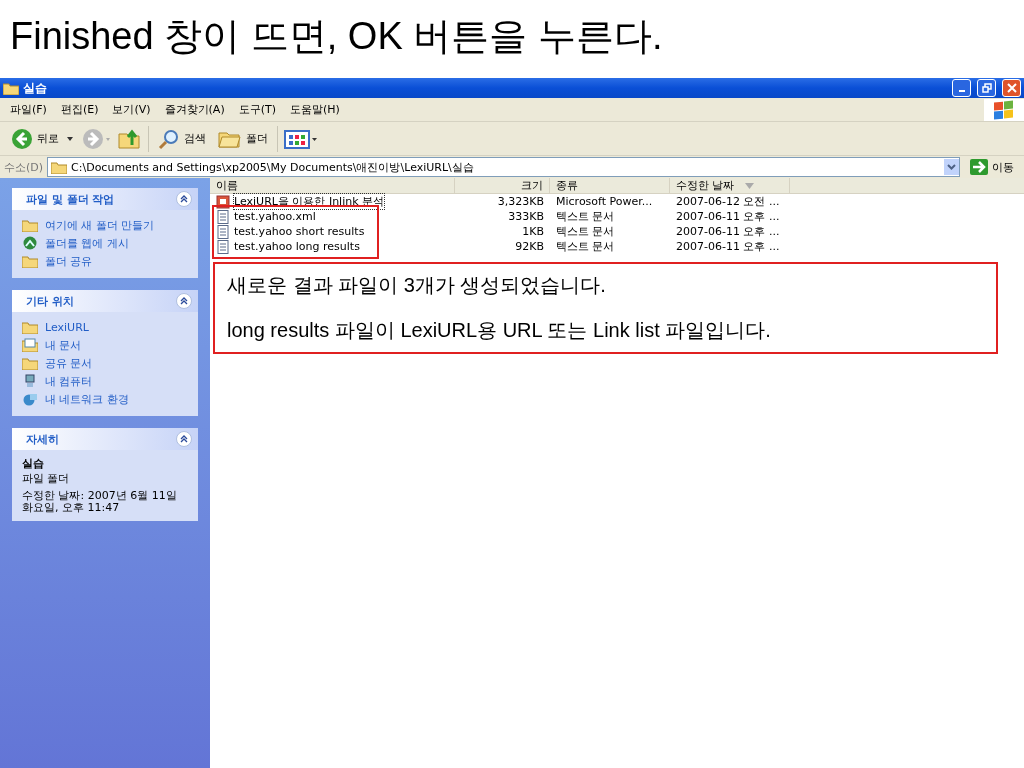 The width and height of the screenshot is (1024, 768). Describe the element at coordinates (275, 216) in the screenshot. I see `file-name: test.yahoo.xml` at that location.